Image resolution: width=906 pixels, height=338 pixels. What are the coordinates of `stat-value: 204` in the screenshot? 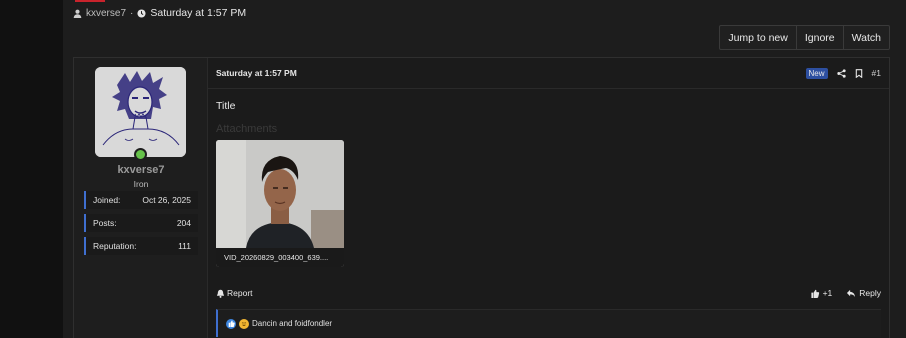 It's located at (183, 223).